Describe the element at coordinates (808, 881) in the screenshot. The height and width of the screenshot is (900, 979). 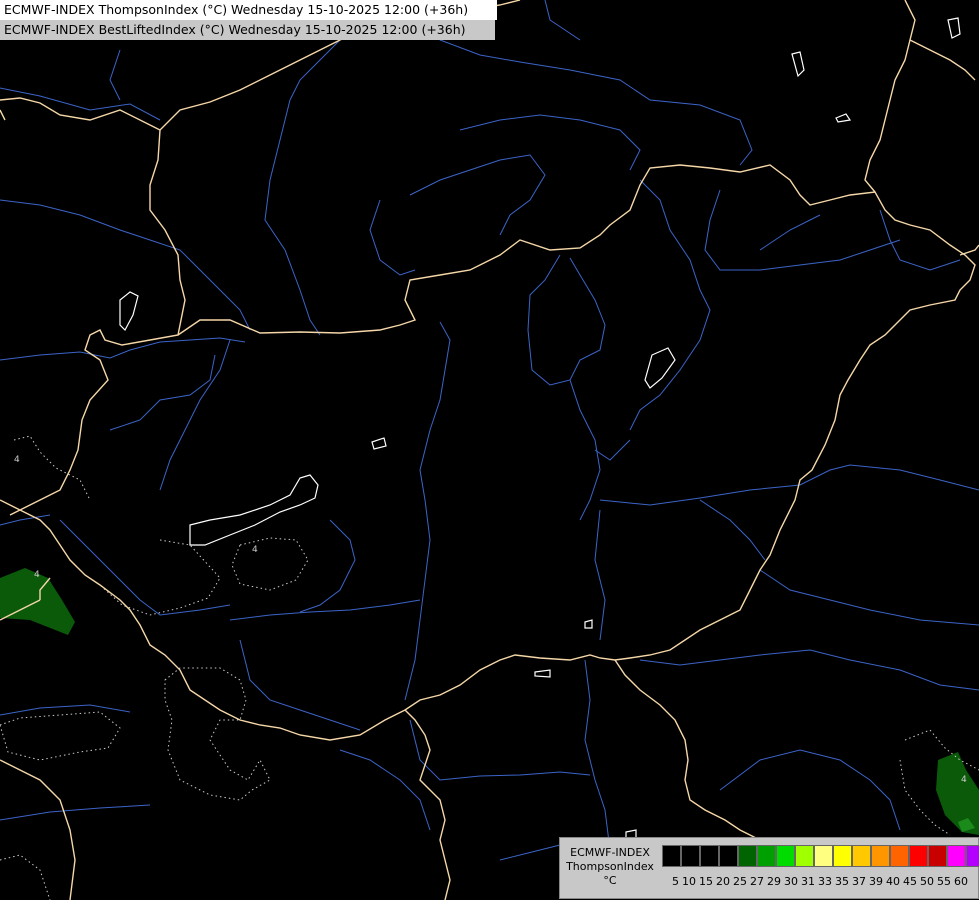
I see `legend-tick-label: 31` at that location.